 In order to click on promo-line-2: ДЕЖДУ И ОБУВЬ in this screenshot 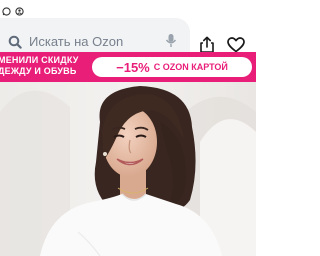, I will do `click(38, 71)`.